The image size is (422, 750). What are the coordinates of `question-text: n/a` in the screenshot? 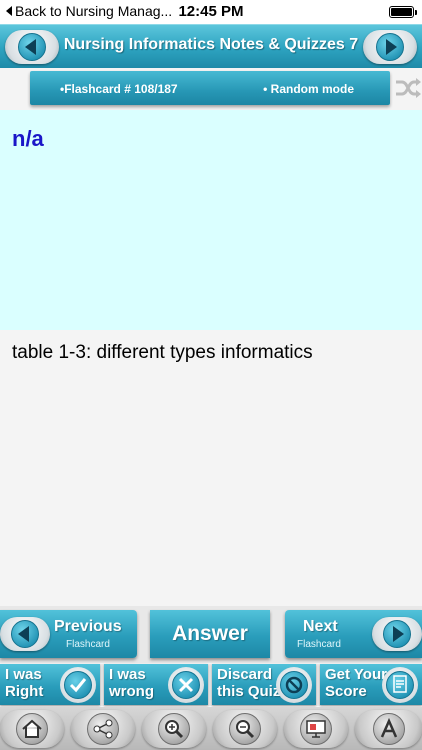 It's located at (28, 138).